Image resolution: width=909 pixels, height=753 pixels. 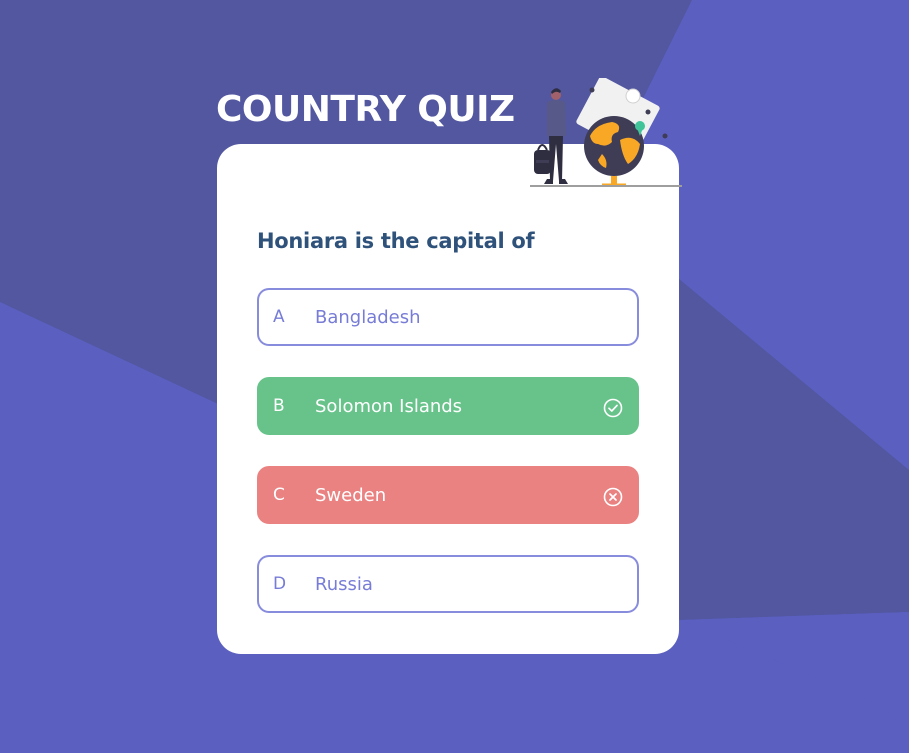 I want to click on option-letter: D, so click(x=280, y=584).